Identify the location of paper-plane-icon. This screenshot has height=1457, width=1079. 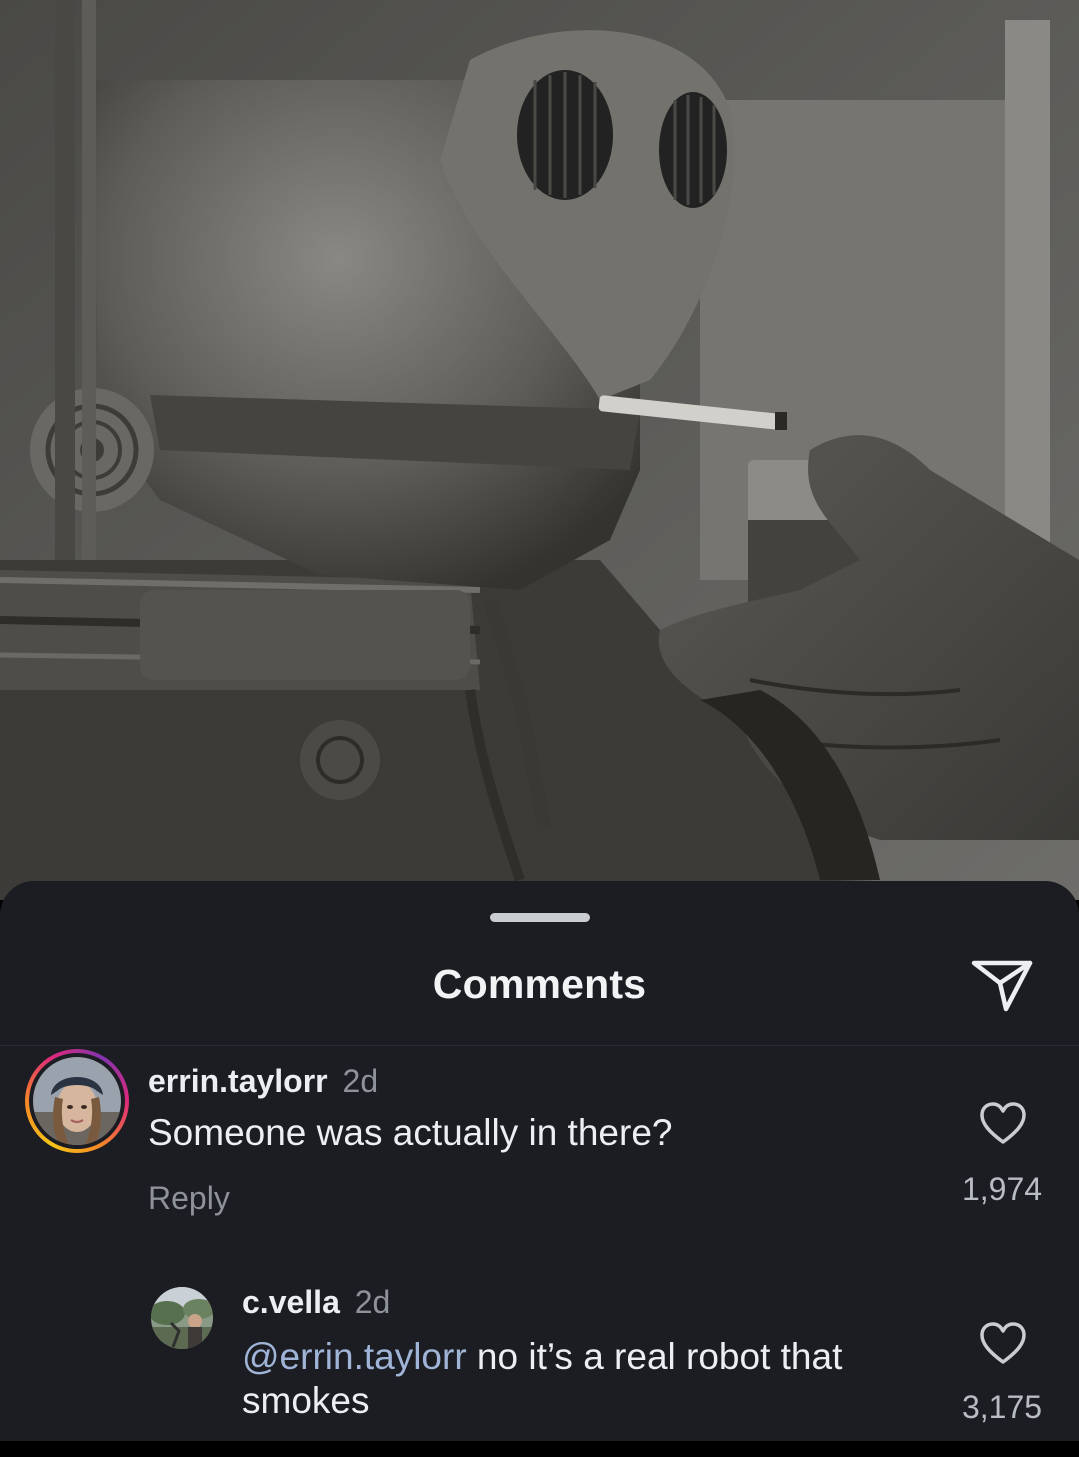
(1002, 986).